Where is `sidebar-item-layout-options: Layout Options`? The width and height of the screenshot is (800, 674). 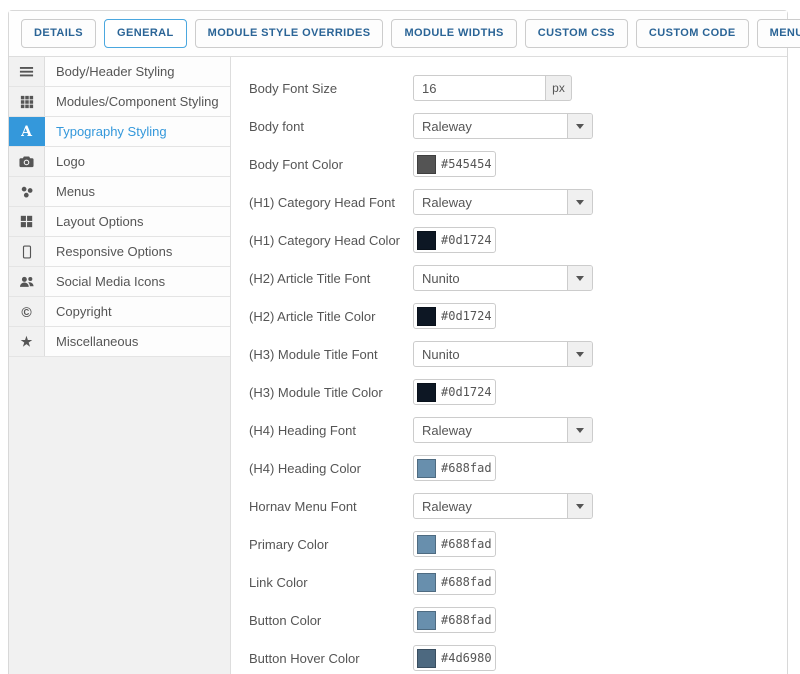 sidebar-item-layout-options: Layout Options is located at coordinates (119, 222).